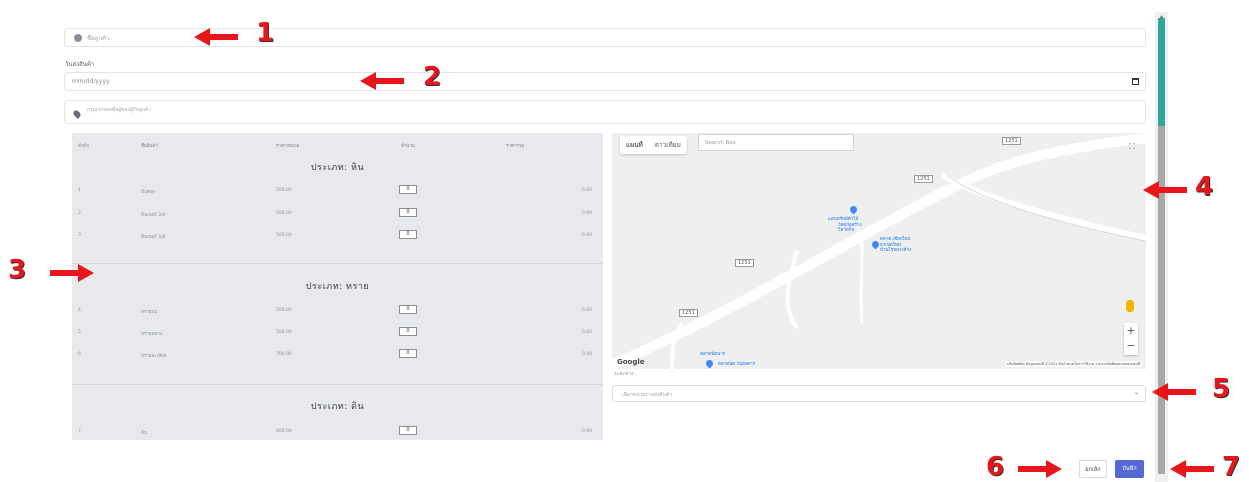 This screenshot has width=1249, height=482. I want to click on street-view-pegman-icon, so click(1130, 306).